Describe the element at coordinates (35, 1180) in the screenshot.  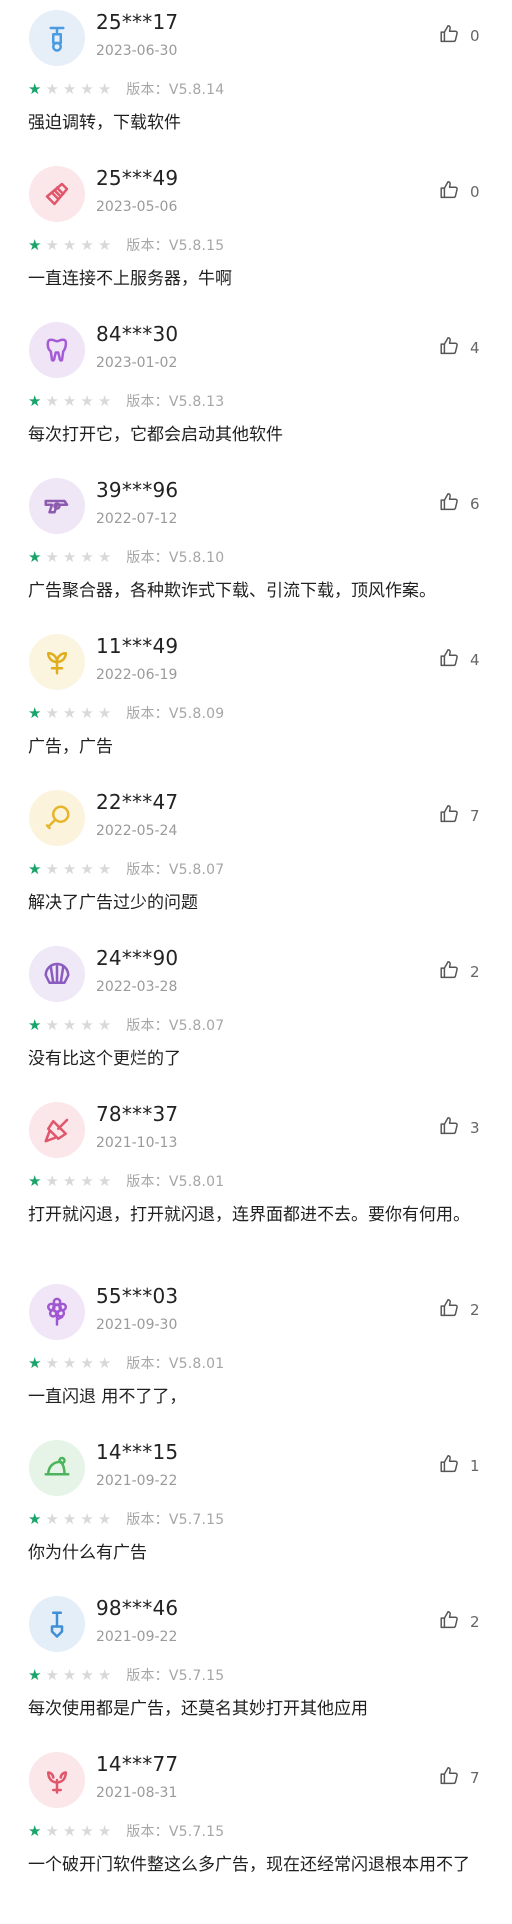
I see `star-filled-icon: ★` at that location.